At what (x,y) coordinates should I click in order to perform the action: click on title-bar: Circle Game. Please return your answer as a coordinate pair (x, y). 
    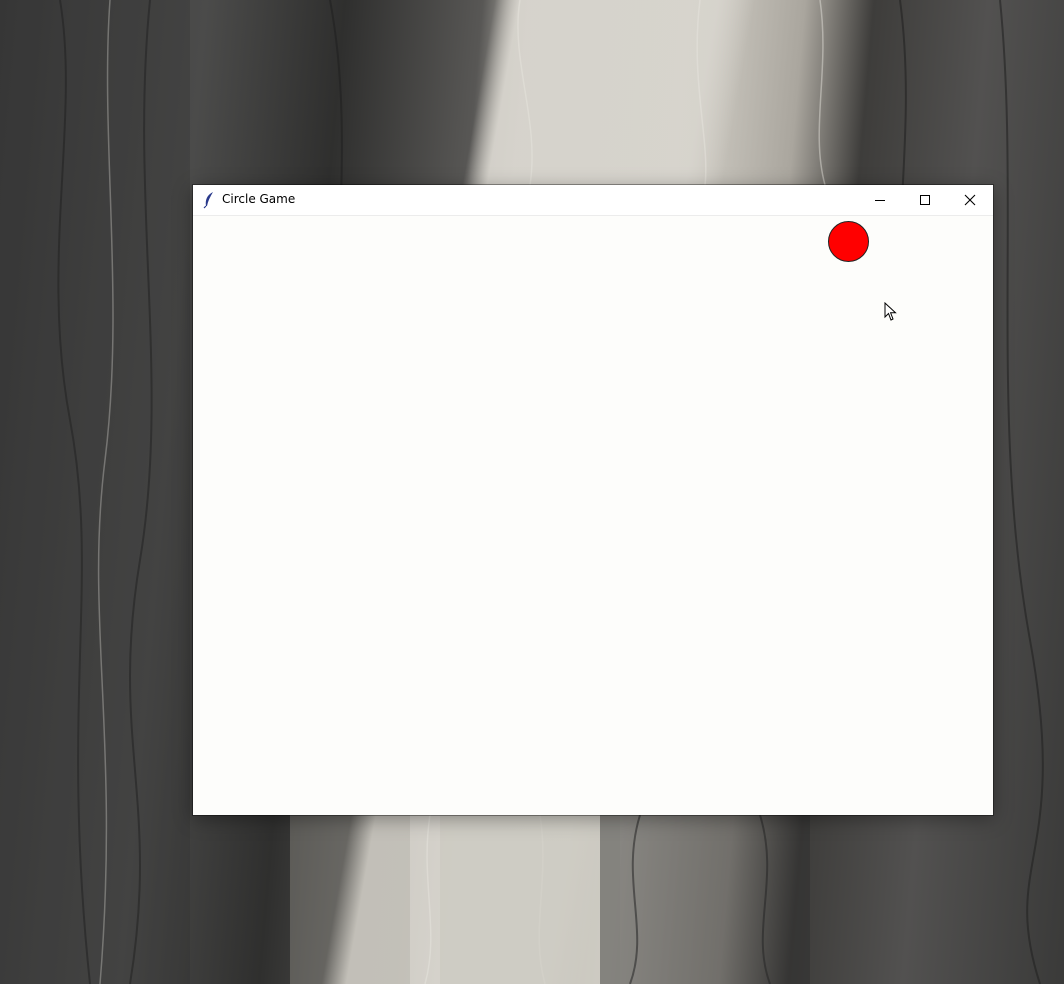
    Looking at the image, I should click on (593, 200).